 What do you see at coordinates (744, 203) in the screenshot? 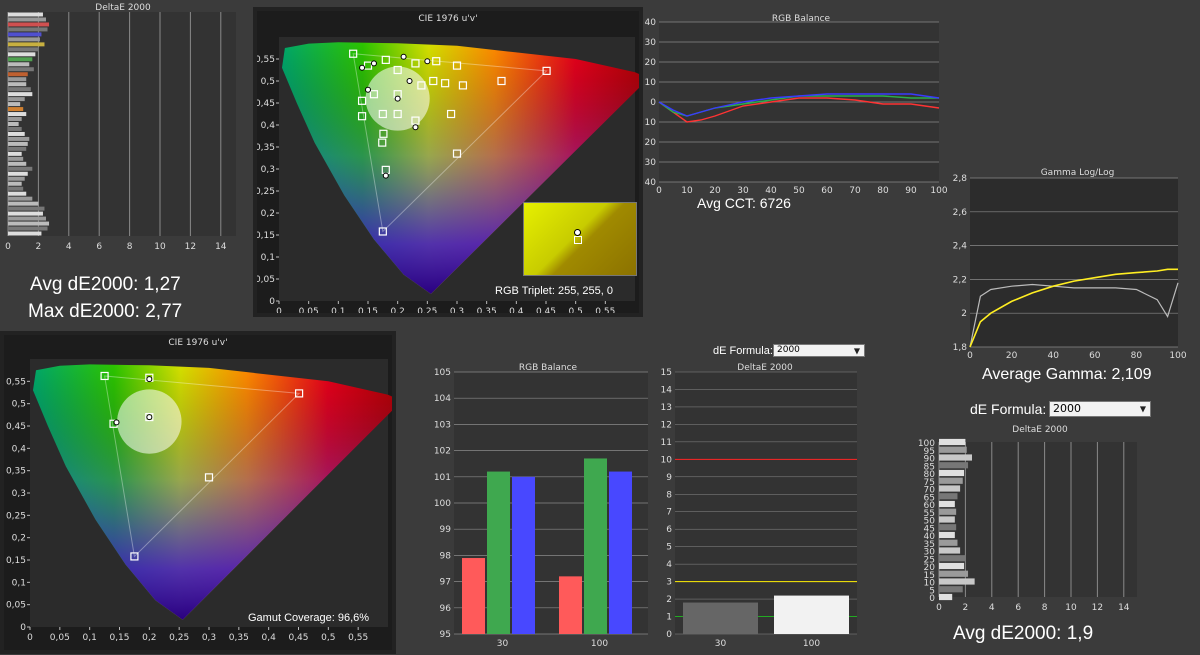
I see `avg-cct-text: Avg CCT: 6726` at bounding box center [744, 203].